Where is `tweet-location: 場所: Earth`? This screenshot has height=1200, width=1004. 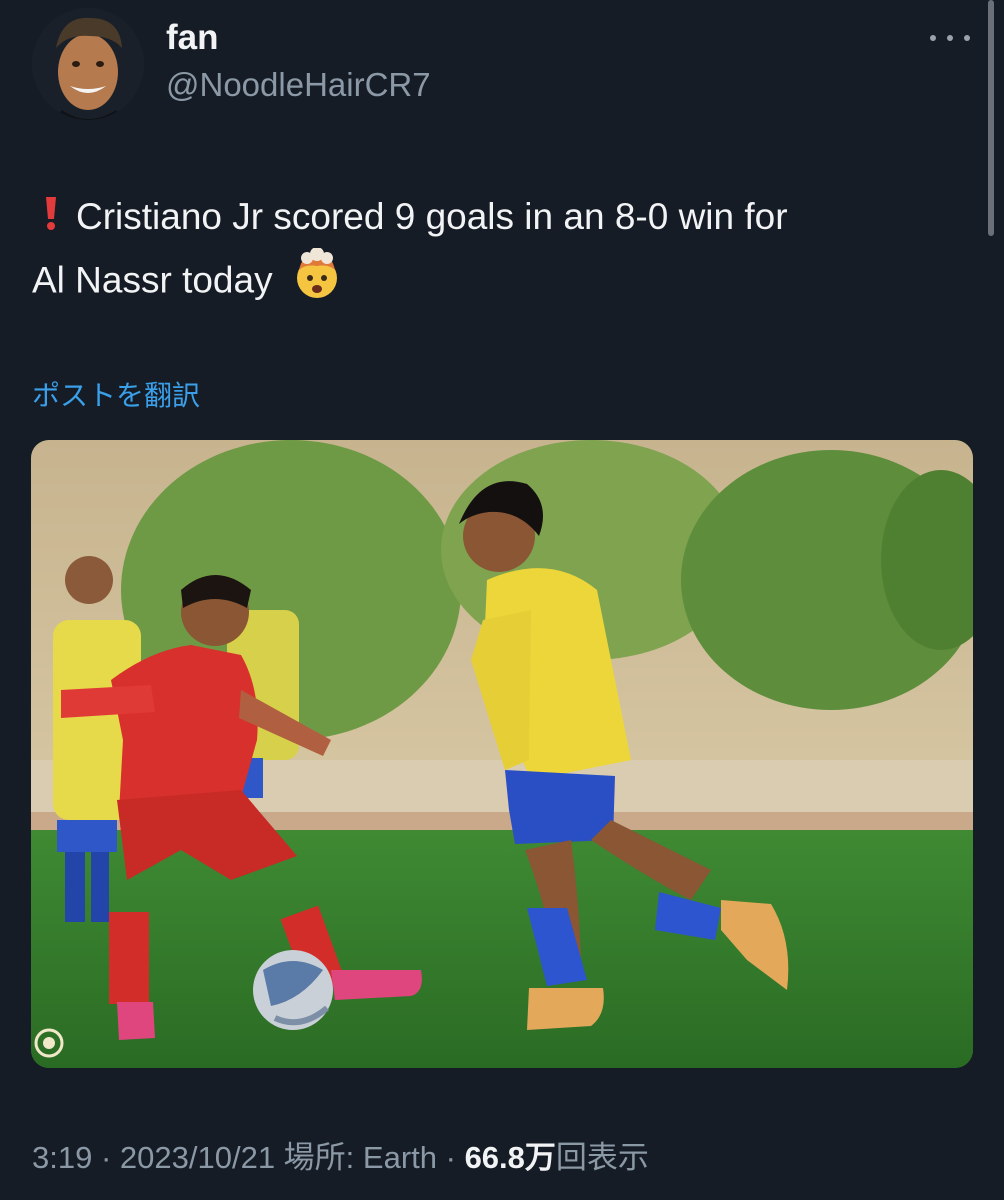 tweet-location: 場所: Earth is located at coordinates (356, 1157).